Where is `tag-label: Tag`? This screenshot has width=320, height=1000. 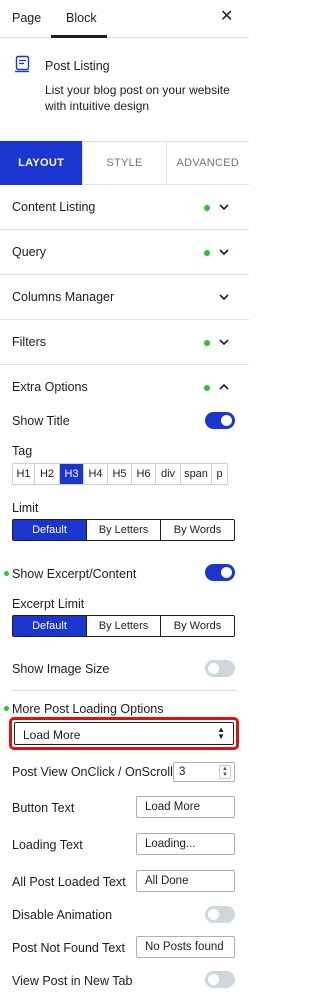 tag-label: Tag is located at coordinates (22, 451).